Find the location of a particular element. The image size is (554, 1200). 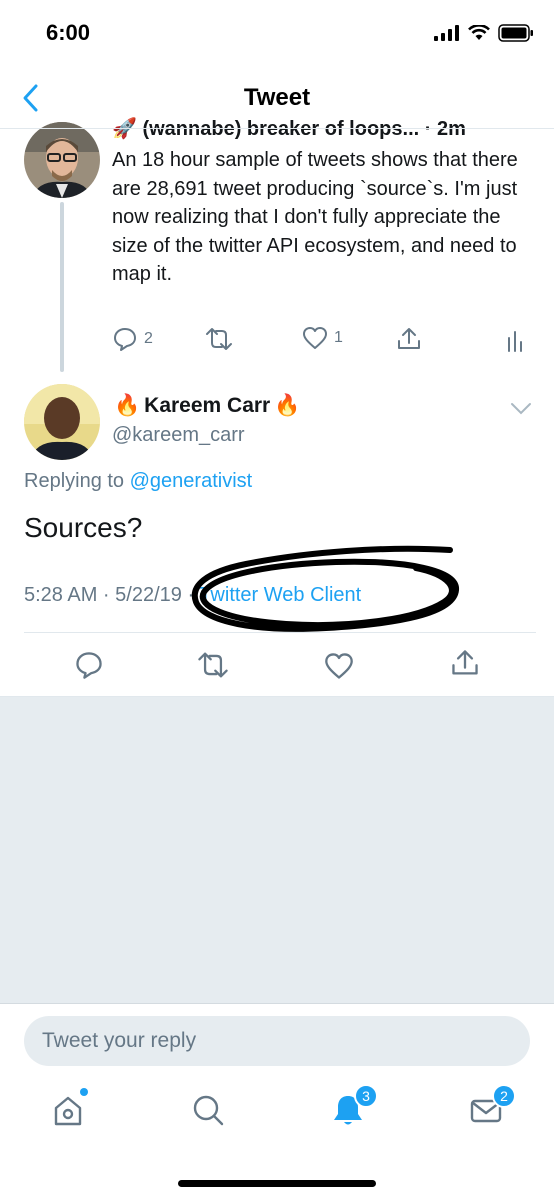

thread-line is located at coordinates (62, 287).